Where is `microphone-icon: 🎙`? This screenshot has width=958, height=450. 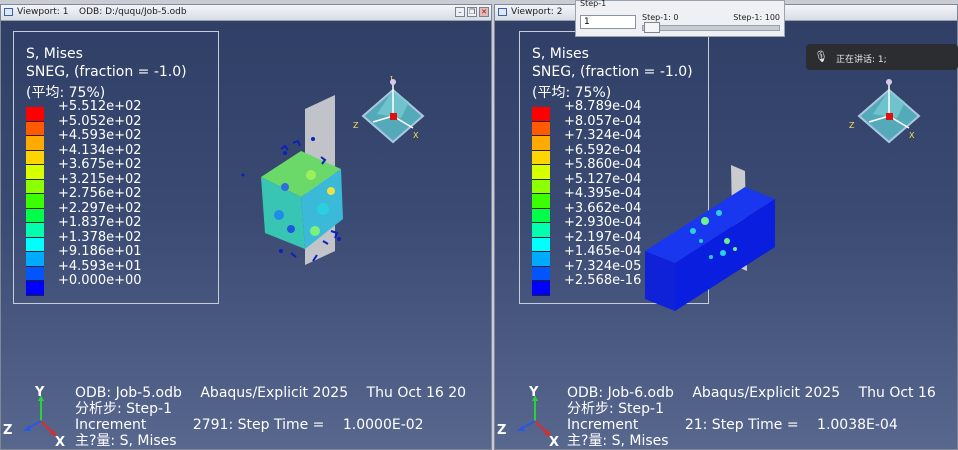
microphone-icon: 🎙 is located at coordinates (821, 56).